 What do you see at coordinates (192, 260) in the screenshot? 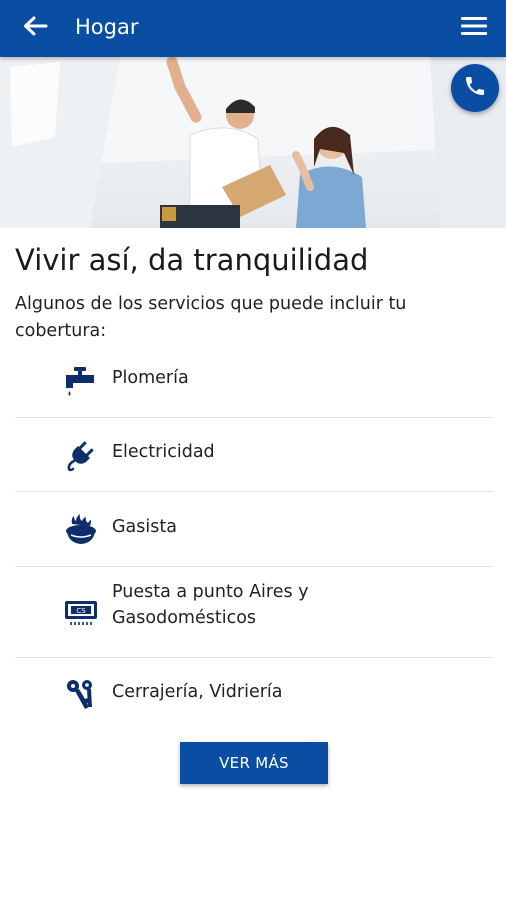
I see `section-heading: Vivir así, da tranquilidad` at bounding box center [192, 260].